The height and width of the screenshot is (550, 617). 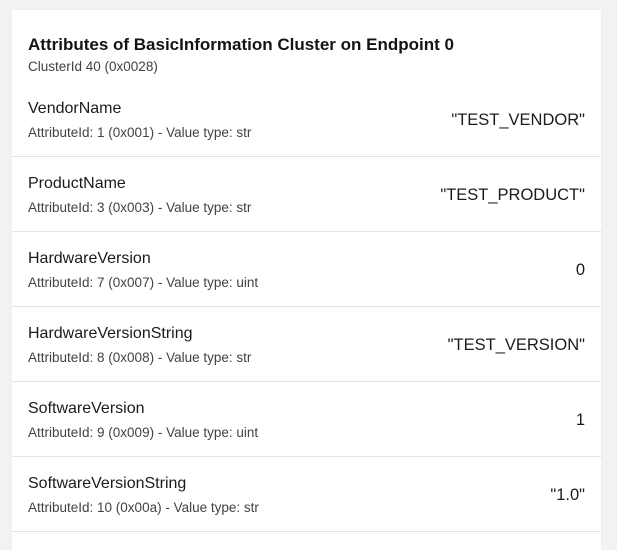 I want to click on attribute-meta: AttributeId: 3 (0x003) - Value type: str, so click(x=140, y=207).